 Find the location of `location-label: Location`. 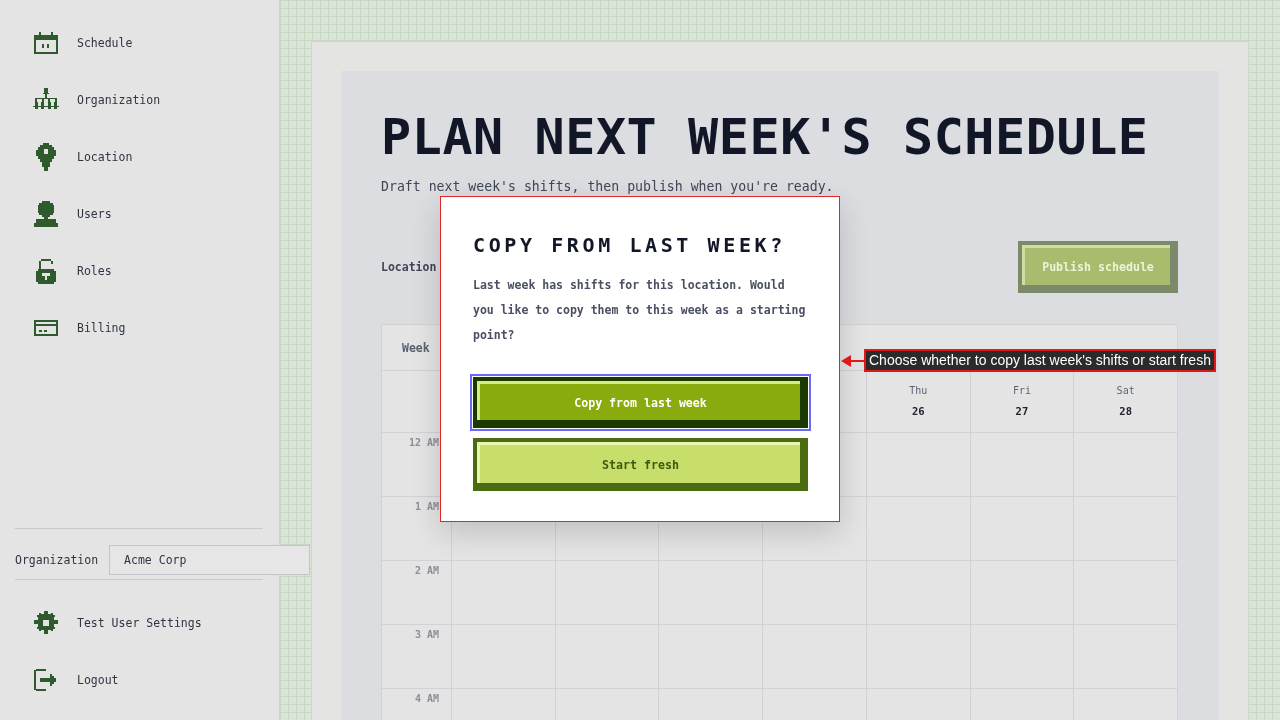

location-label: Location is located at coordinates (409, 267).